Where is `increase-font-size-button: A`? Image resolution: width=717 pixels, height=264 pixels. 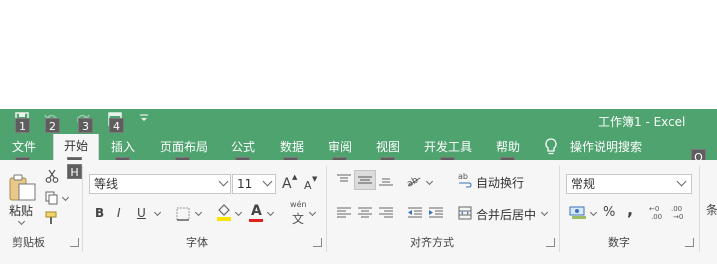
increase-font-size-button: A is located at coordinates (287, 184).